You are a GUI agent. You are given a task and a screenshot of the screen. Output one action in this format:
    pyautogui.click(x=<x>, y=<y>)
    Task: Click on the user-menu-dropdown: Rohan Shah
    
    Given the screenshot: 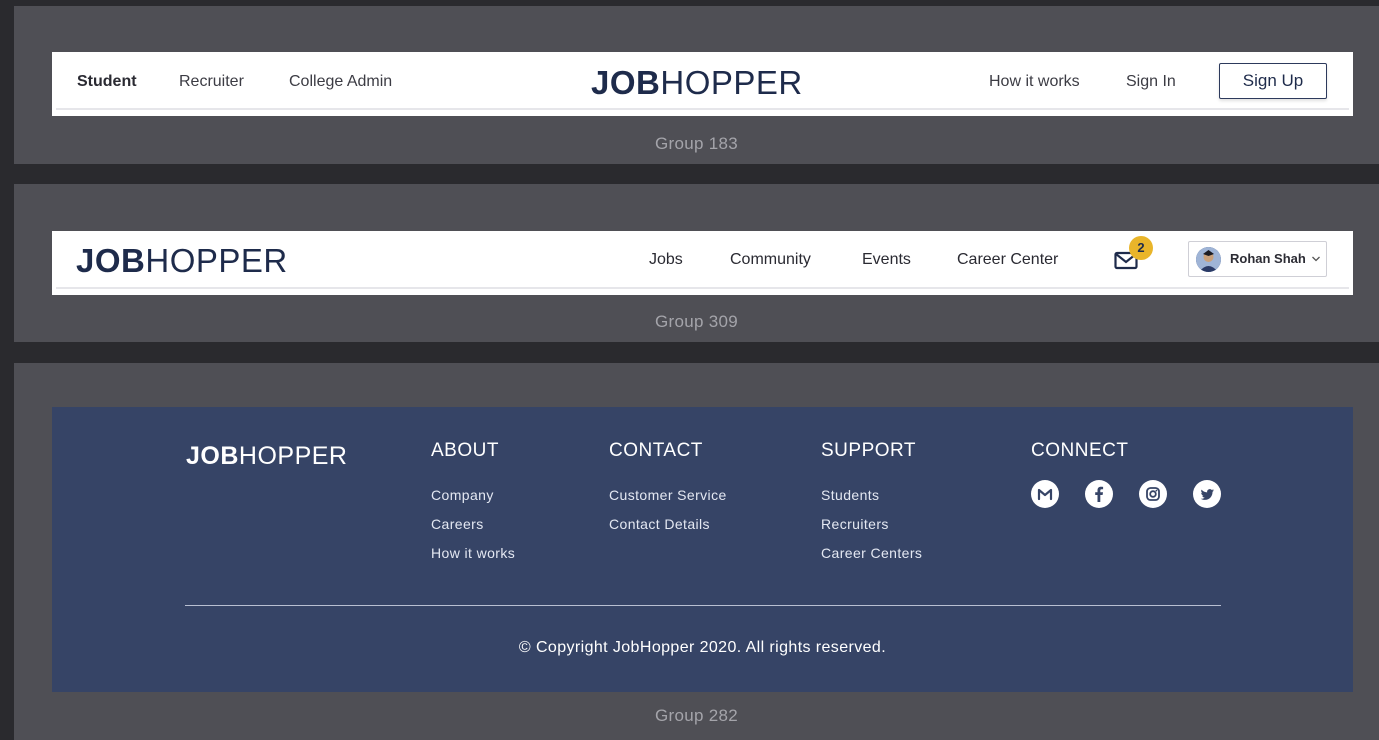 What is the action you would take?
    pyautogui.click(x=1257, y=259)
    